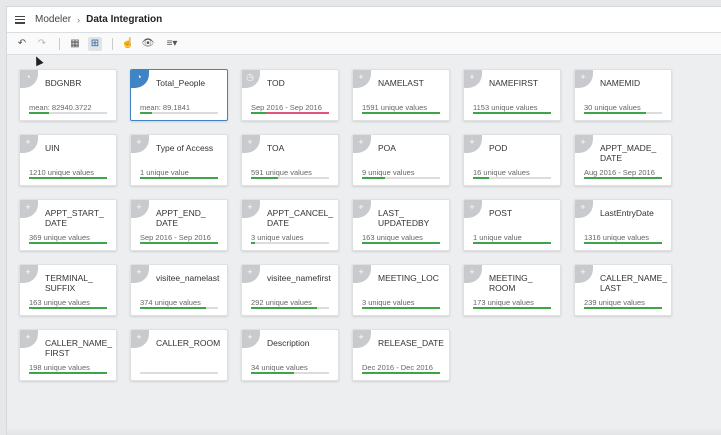 This screenshot has height=435, width=721. I want to click on field-card: + NAMEFIRST 1153 unique values, so click(512, 95).